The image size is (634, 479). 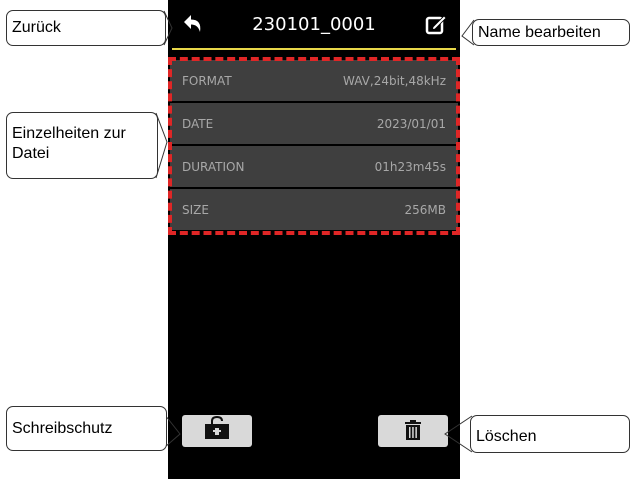 What do you see at coordinates (506, 436) in the screenshot?
I see `callout-delete-text: Löschen` at bounding box center [506, 436].